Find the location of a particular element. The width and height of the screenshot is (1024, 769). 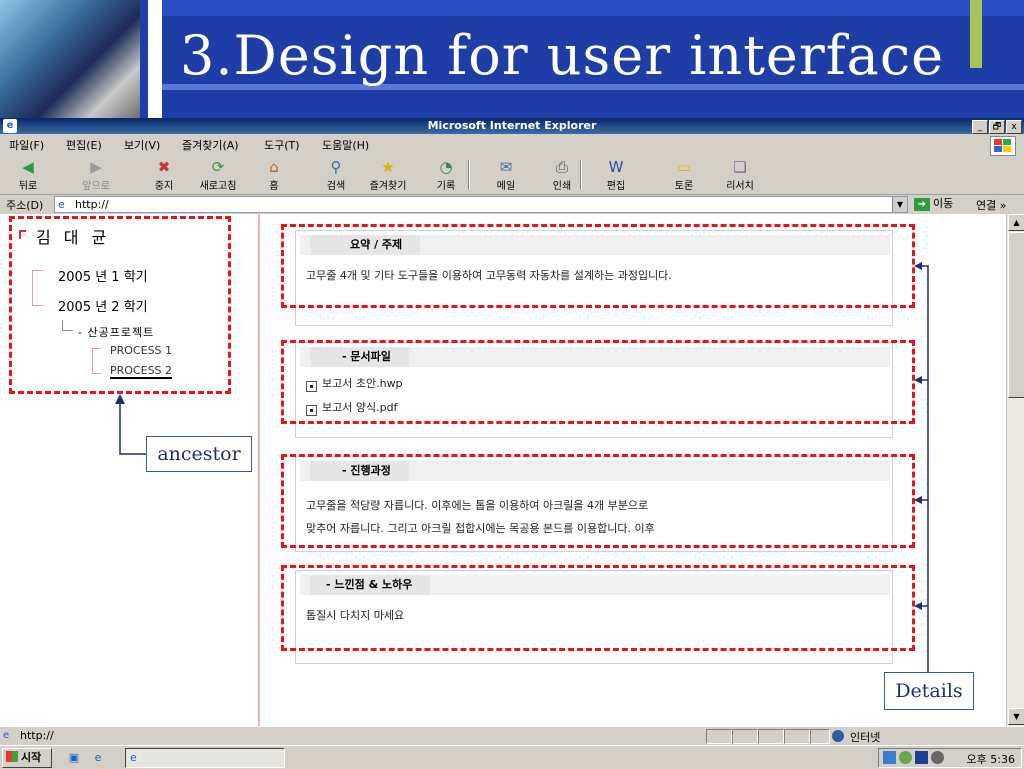

tray-antivirus-icon is located at coordinates (905, 757).